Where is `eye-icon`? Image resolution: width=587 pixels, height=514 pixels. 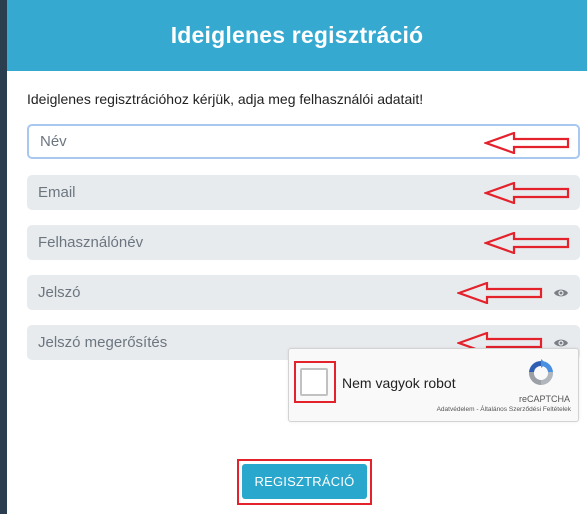
eye-icon is located at coordinates (561, 293).